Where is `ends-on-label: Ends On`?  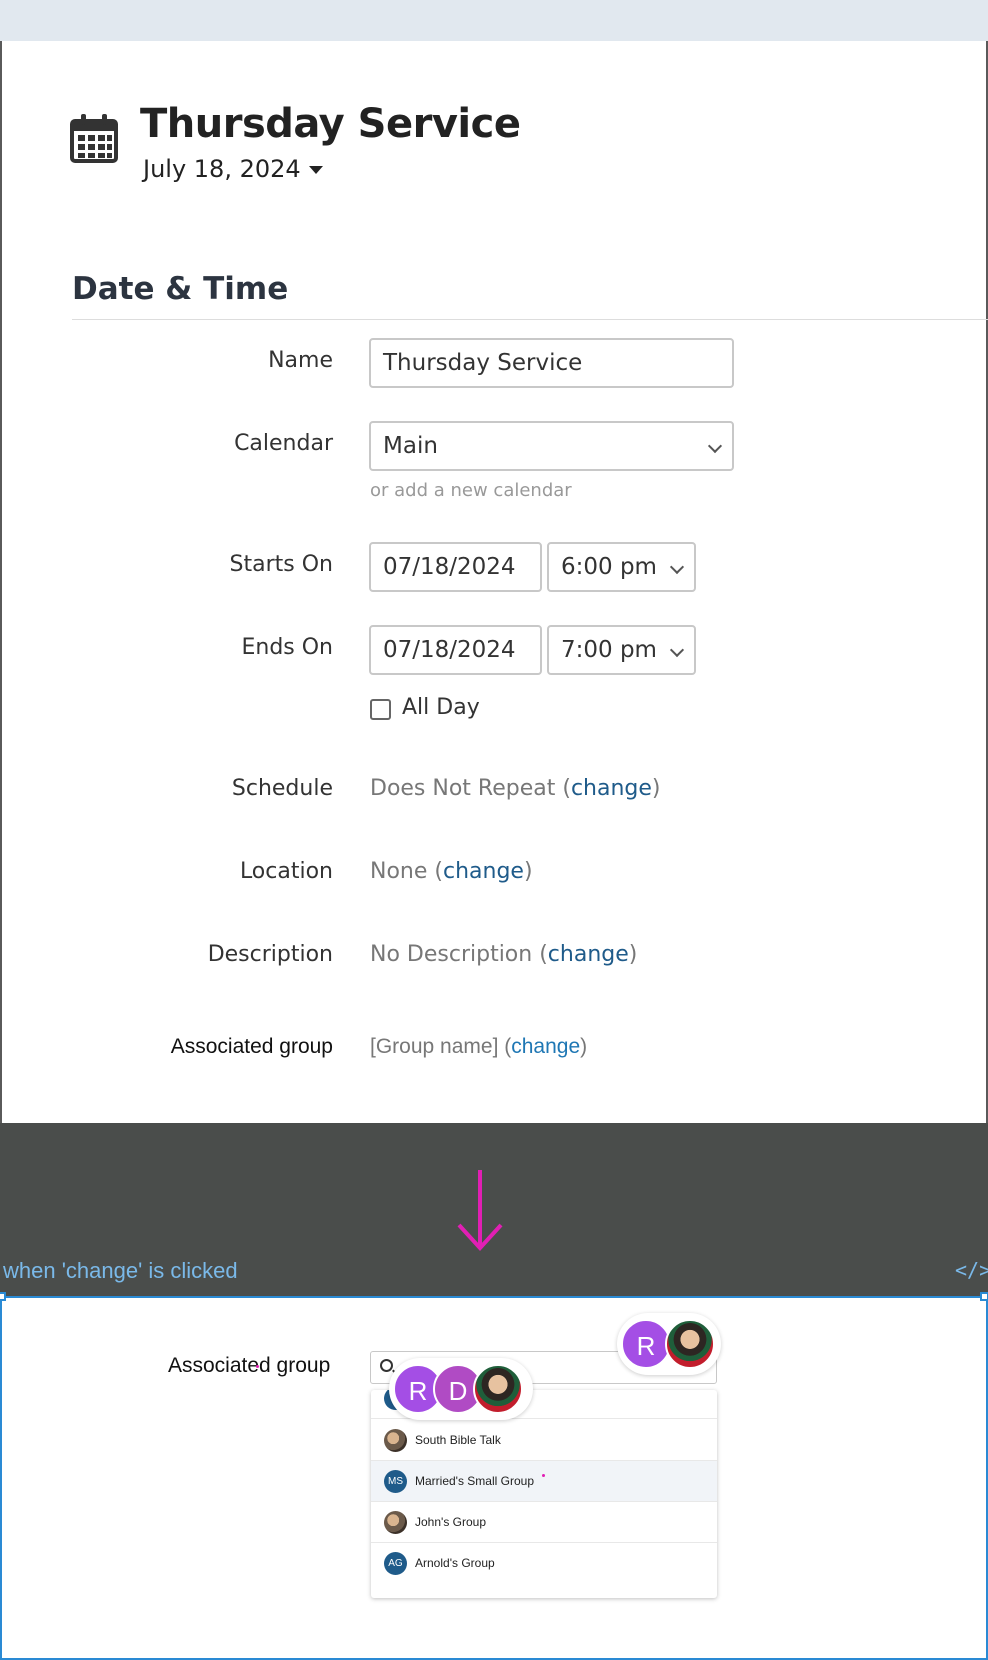
ends-on-label: Ends On is located at coordinates (287, 647).